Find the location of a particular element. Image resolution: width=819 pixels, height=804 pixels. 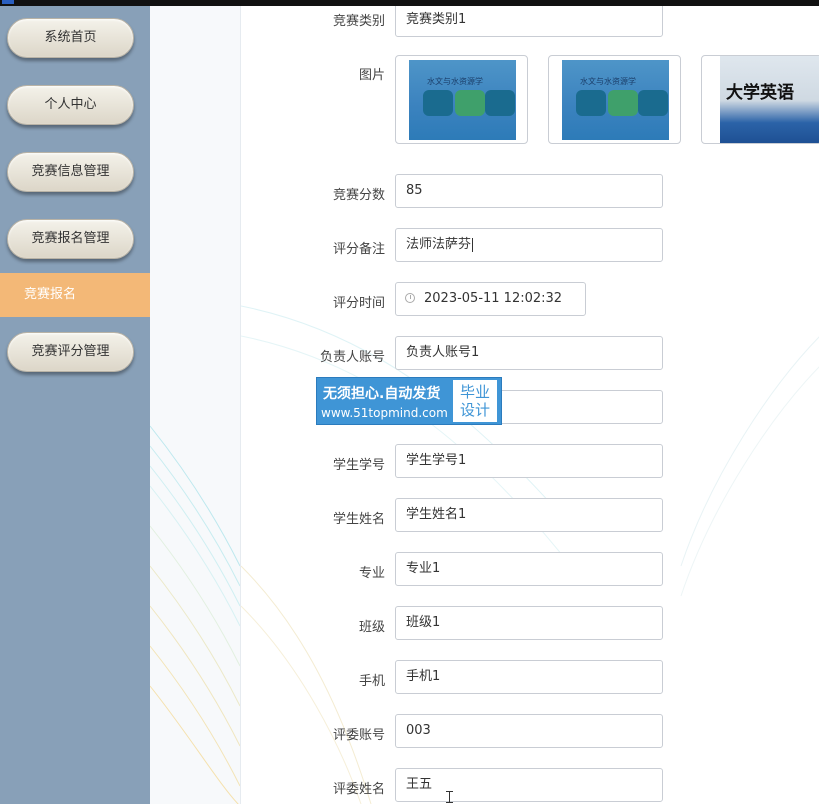

leader-account-label: 负责人账号 is located at coordinates (352, 357).